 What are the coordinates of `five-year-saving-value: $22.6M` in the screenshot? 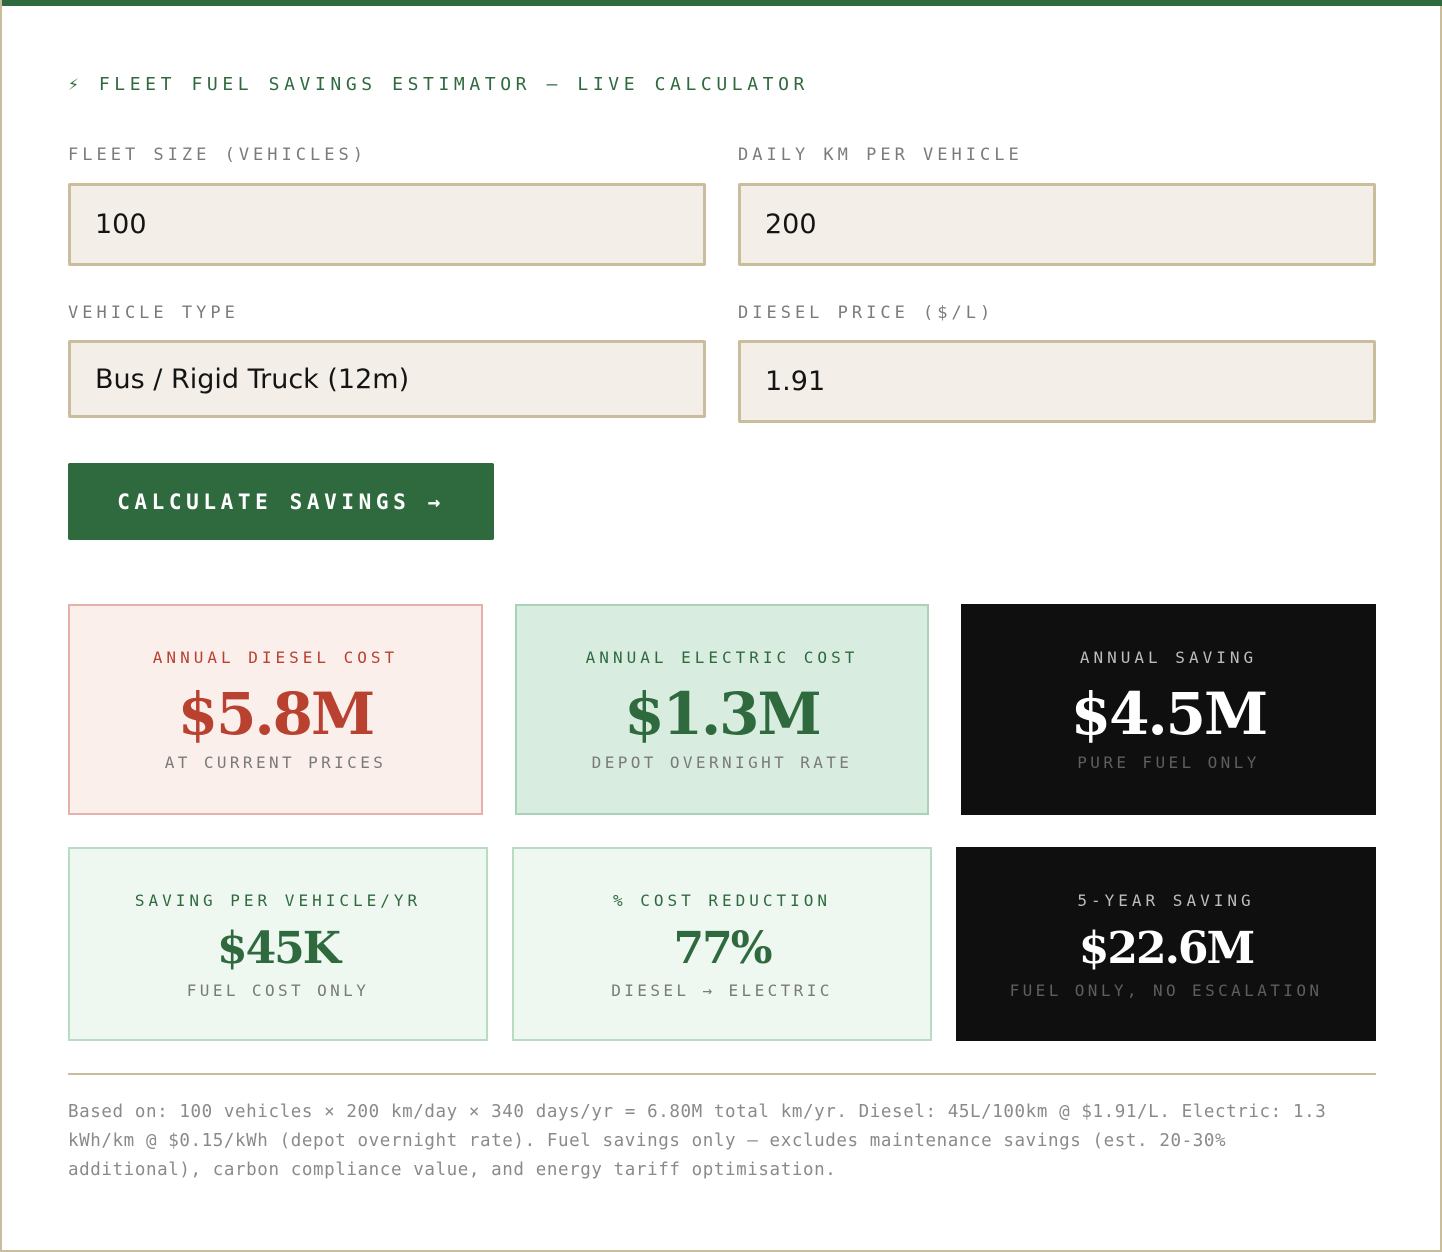 It's located at (1166, 948).